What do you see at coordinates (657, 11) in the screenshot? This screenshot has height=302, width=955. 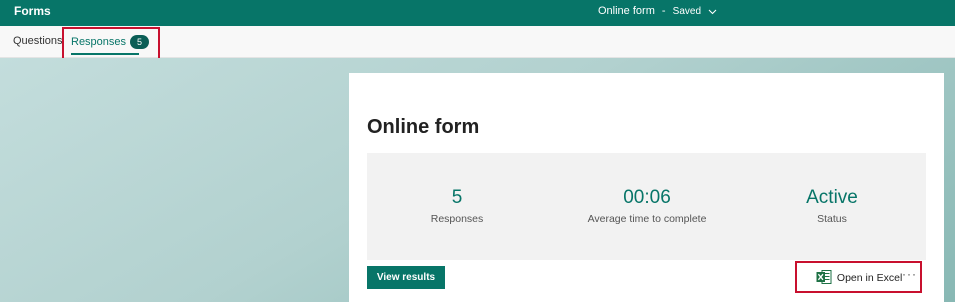 I see `document-title-menu: Online form - Saved` at bounding box center [657, 11].